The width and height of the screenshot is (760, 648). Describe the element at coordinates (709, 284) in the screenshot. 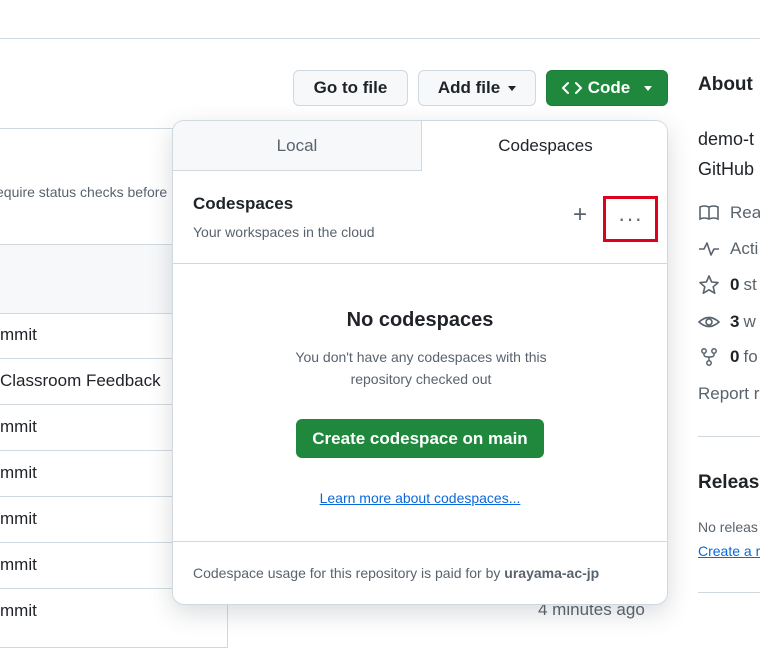

I see `star-icon` at that location.